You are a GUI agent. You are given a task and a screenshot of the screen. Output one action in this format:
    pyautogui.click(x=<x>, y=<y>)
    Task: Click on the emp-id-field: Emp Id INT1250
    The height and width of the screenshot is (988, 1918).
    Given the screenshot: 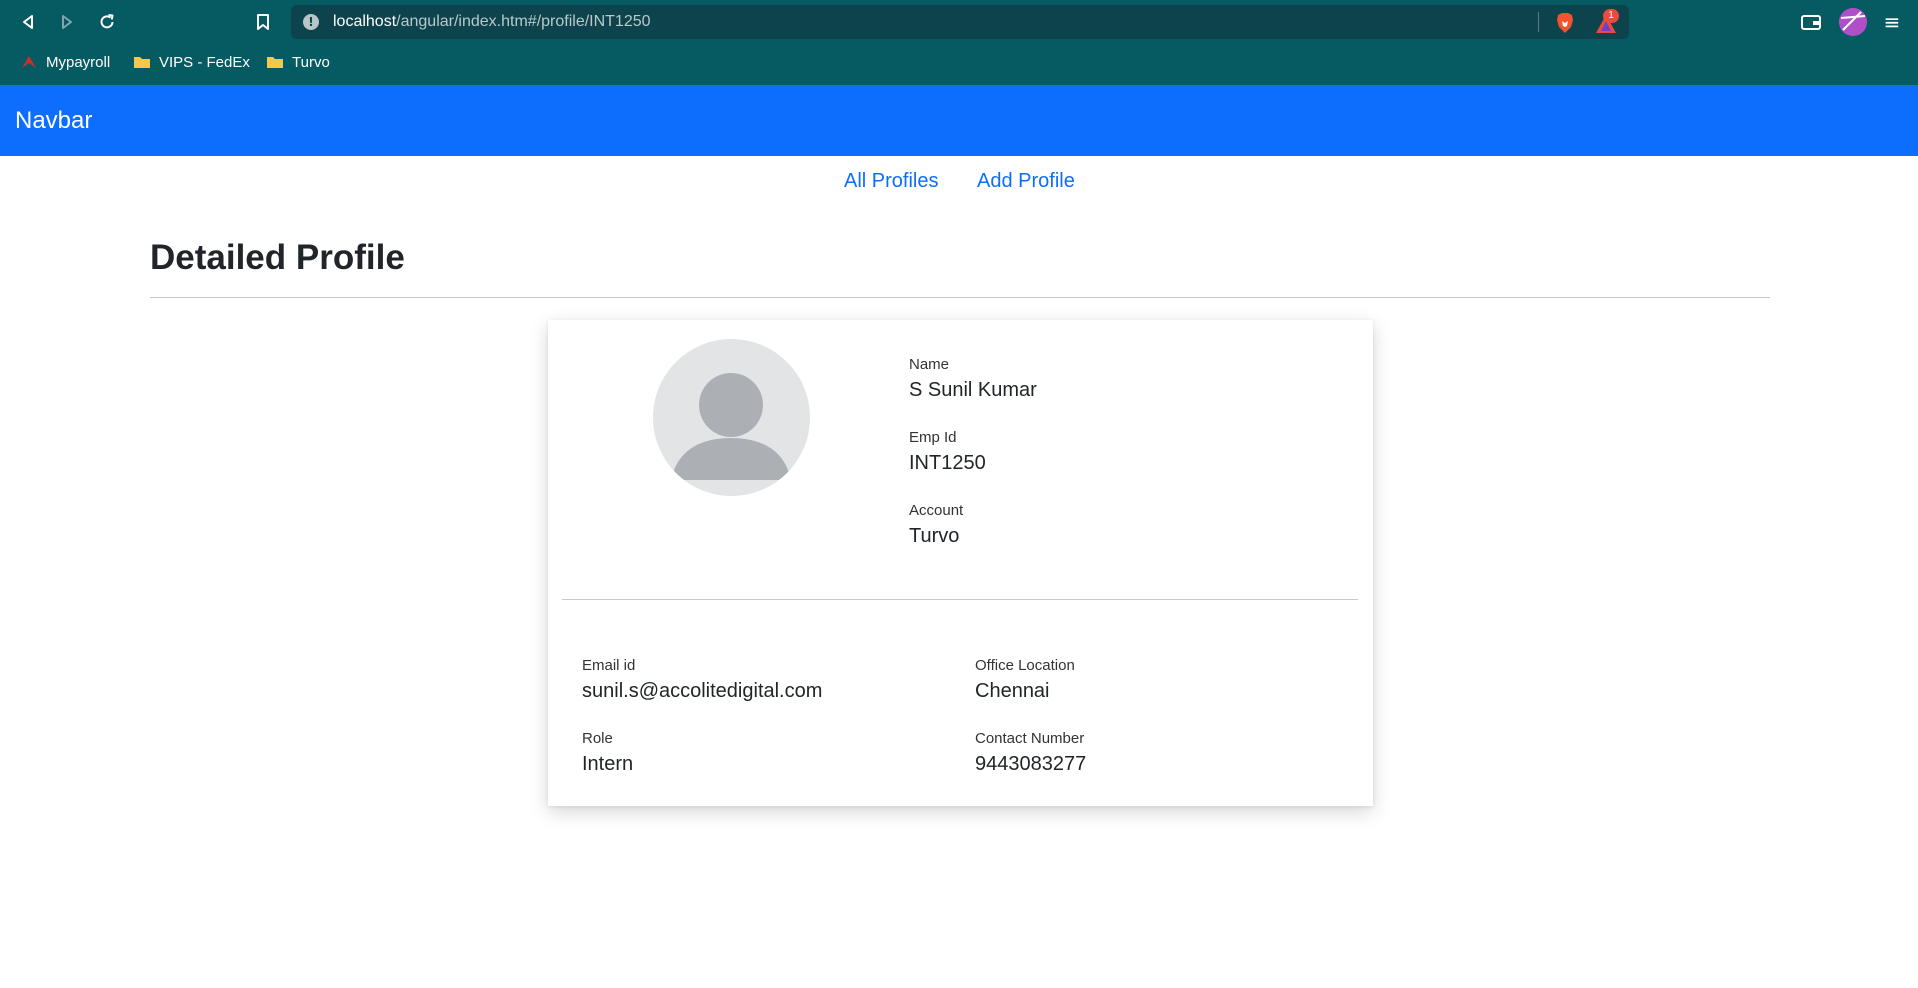 What is the action you would take?
    pyautogui.click(x=947, y=452)
    